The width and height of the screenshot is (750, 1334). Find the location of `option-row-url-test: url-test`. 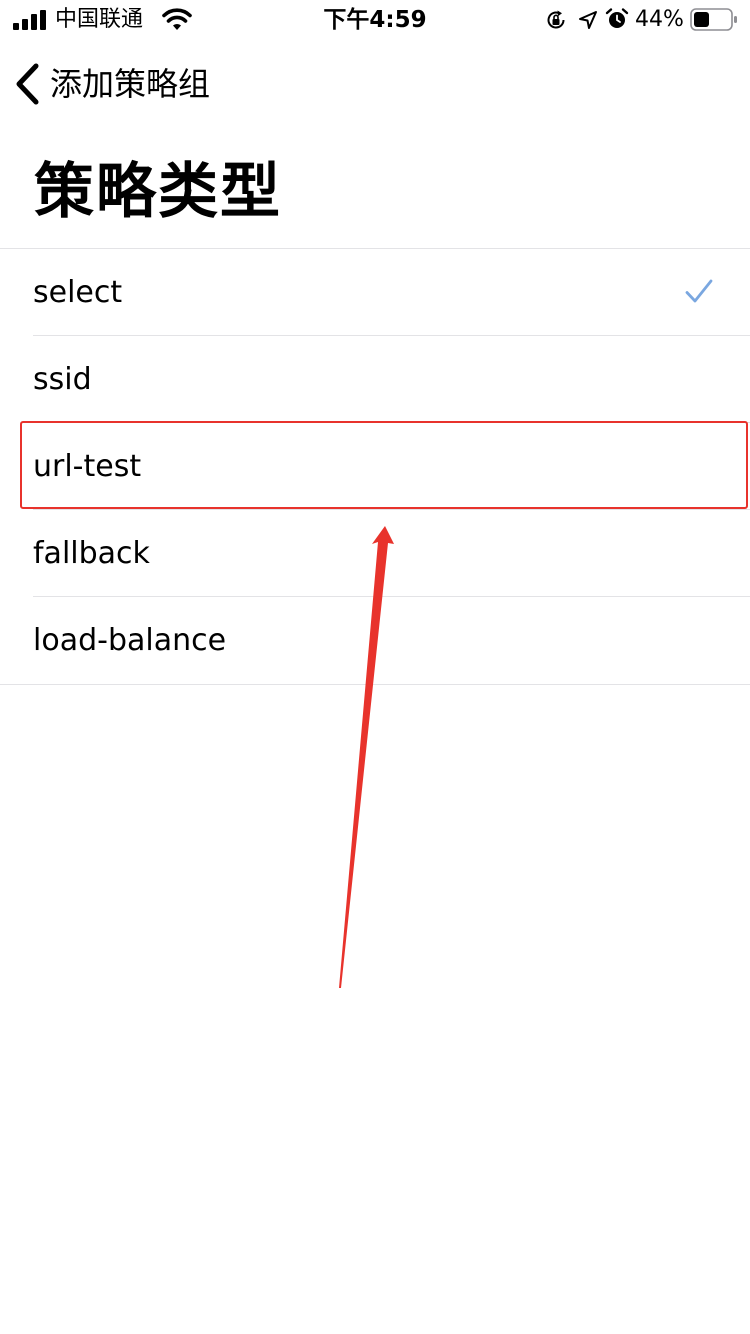

option-row-url-test: url-test is located at coordinates (375, 466).